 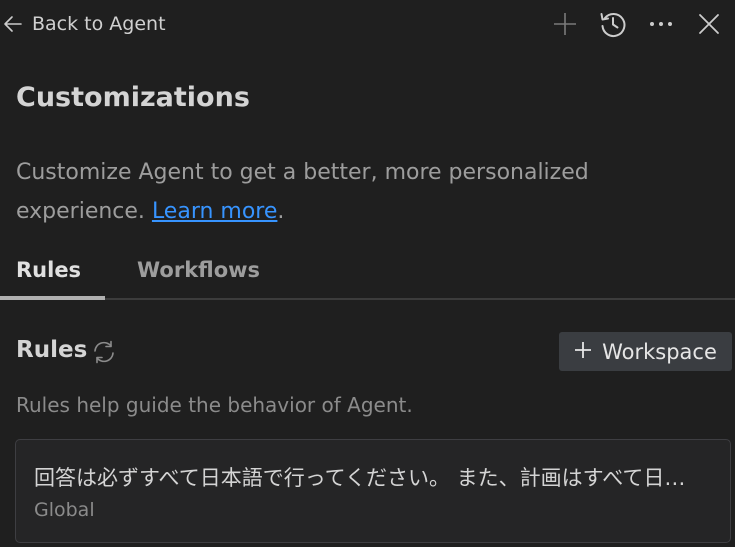 I want to click on top-actions, so click(x=637, y=24).